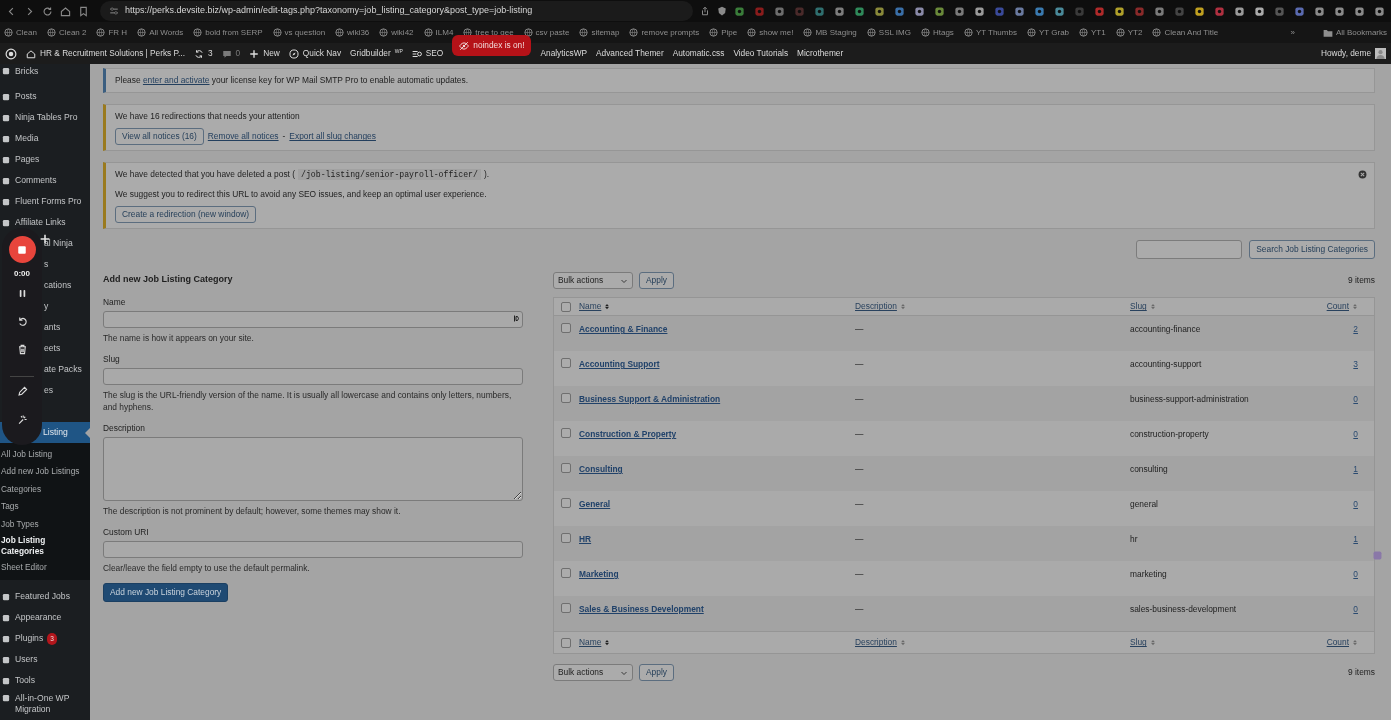 The width and height of the screenshot is (1391, 720). Describe the element at coordinates (20, 32) in the screenshot. I see `bookmark-item: Clean` at that location.